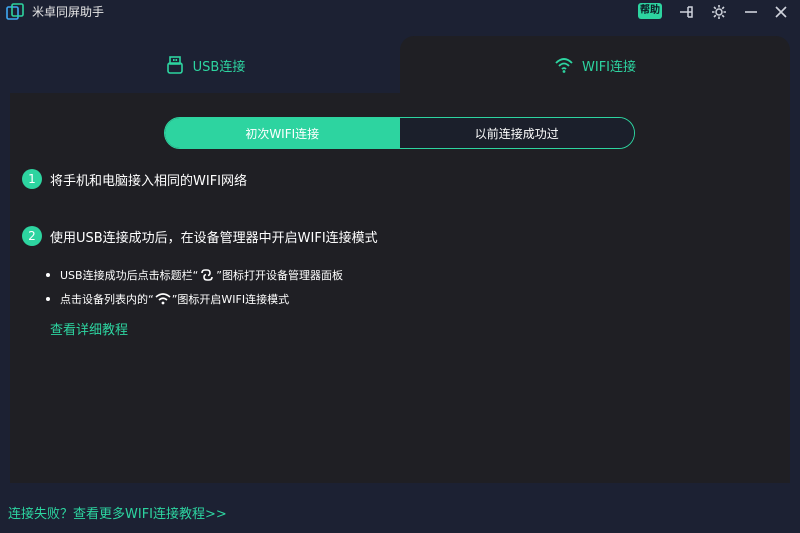  Describe the element at coordinates (687, 12) in the screenshot. I see `pin-icon` at that location.